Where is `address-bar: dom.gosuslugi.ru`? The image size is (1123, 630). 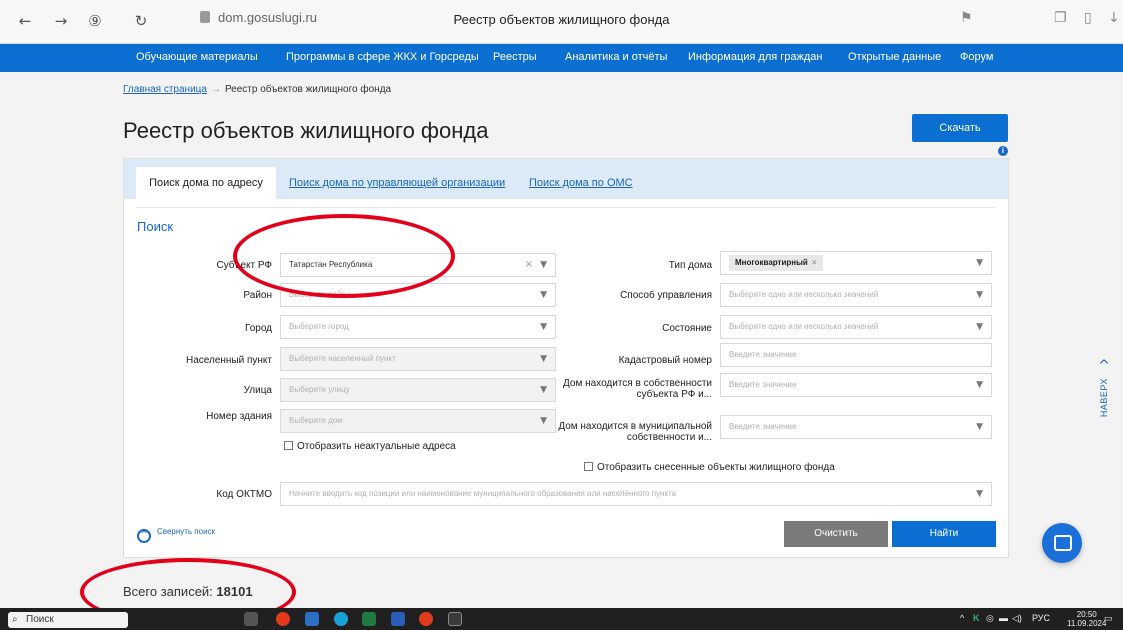 address-bar: dom.gosuslugi.ru is located at coordinates (258, 17).